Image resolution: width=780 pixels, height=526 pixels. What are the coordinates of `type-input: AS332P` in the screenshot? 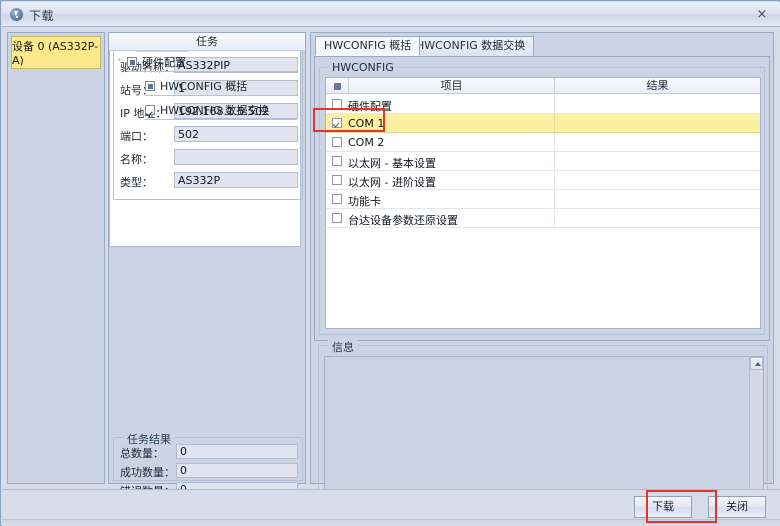 It's located at (236, 180).